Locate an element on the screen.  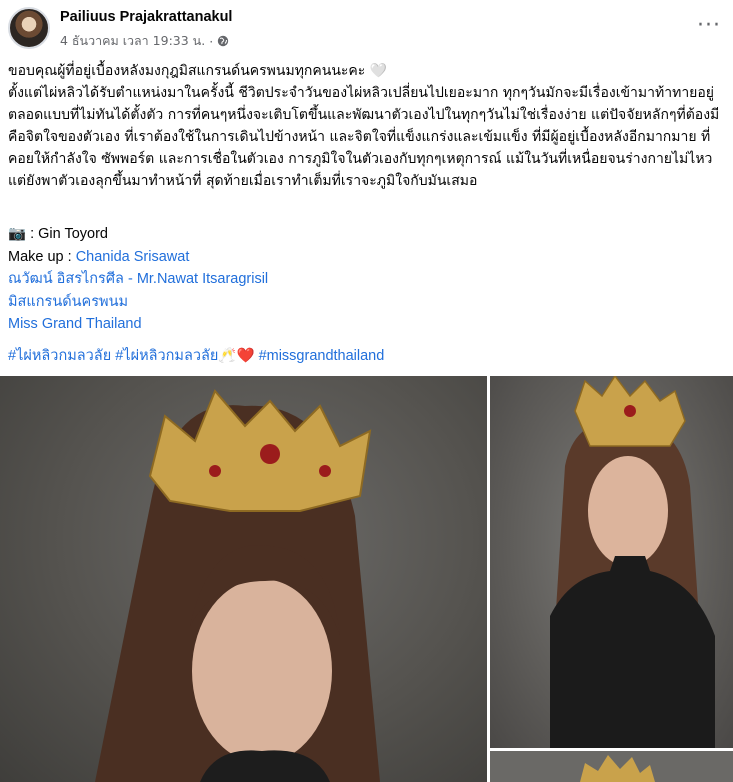
globe-icon is located at coordinates (223, 41).